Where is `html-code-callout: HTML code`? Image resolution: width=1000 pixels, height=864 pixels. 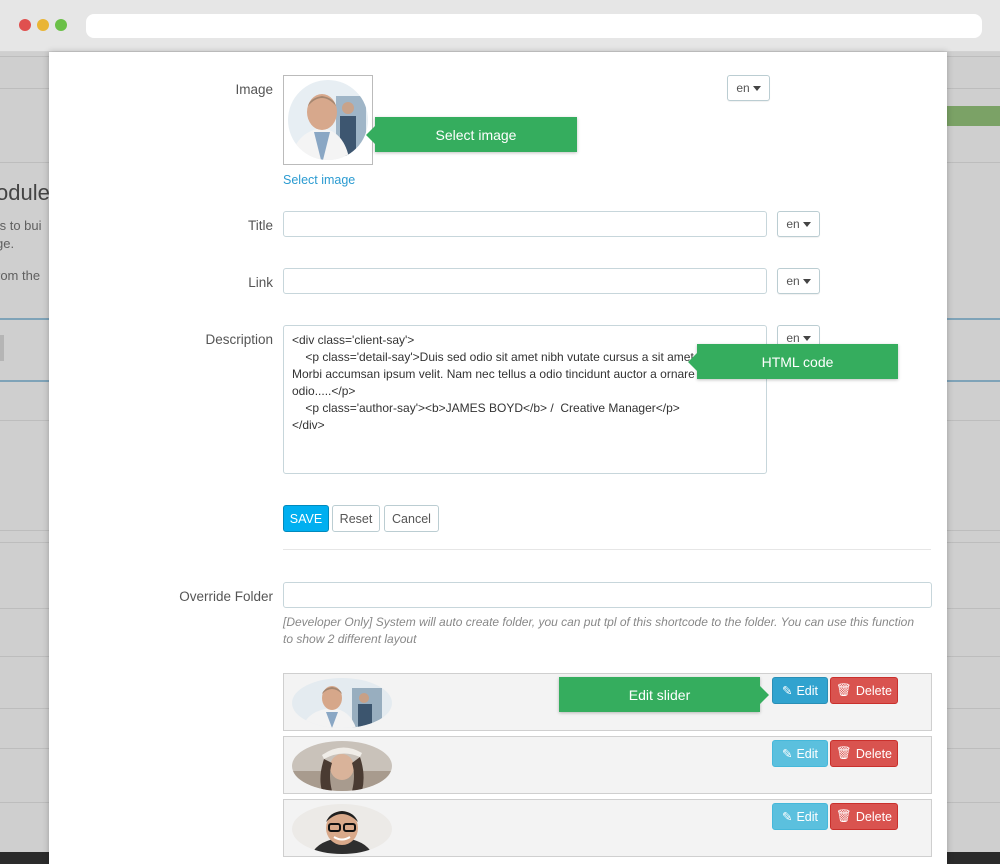 html-code-callout: HTML code is located at coordinates (793, 361).